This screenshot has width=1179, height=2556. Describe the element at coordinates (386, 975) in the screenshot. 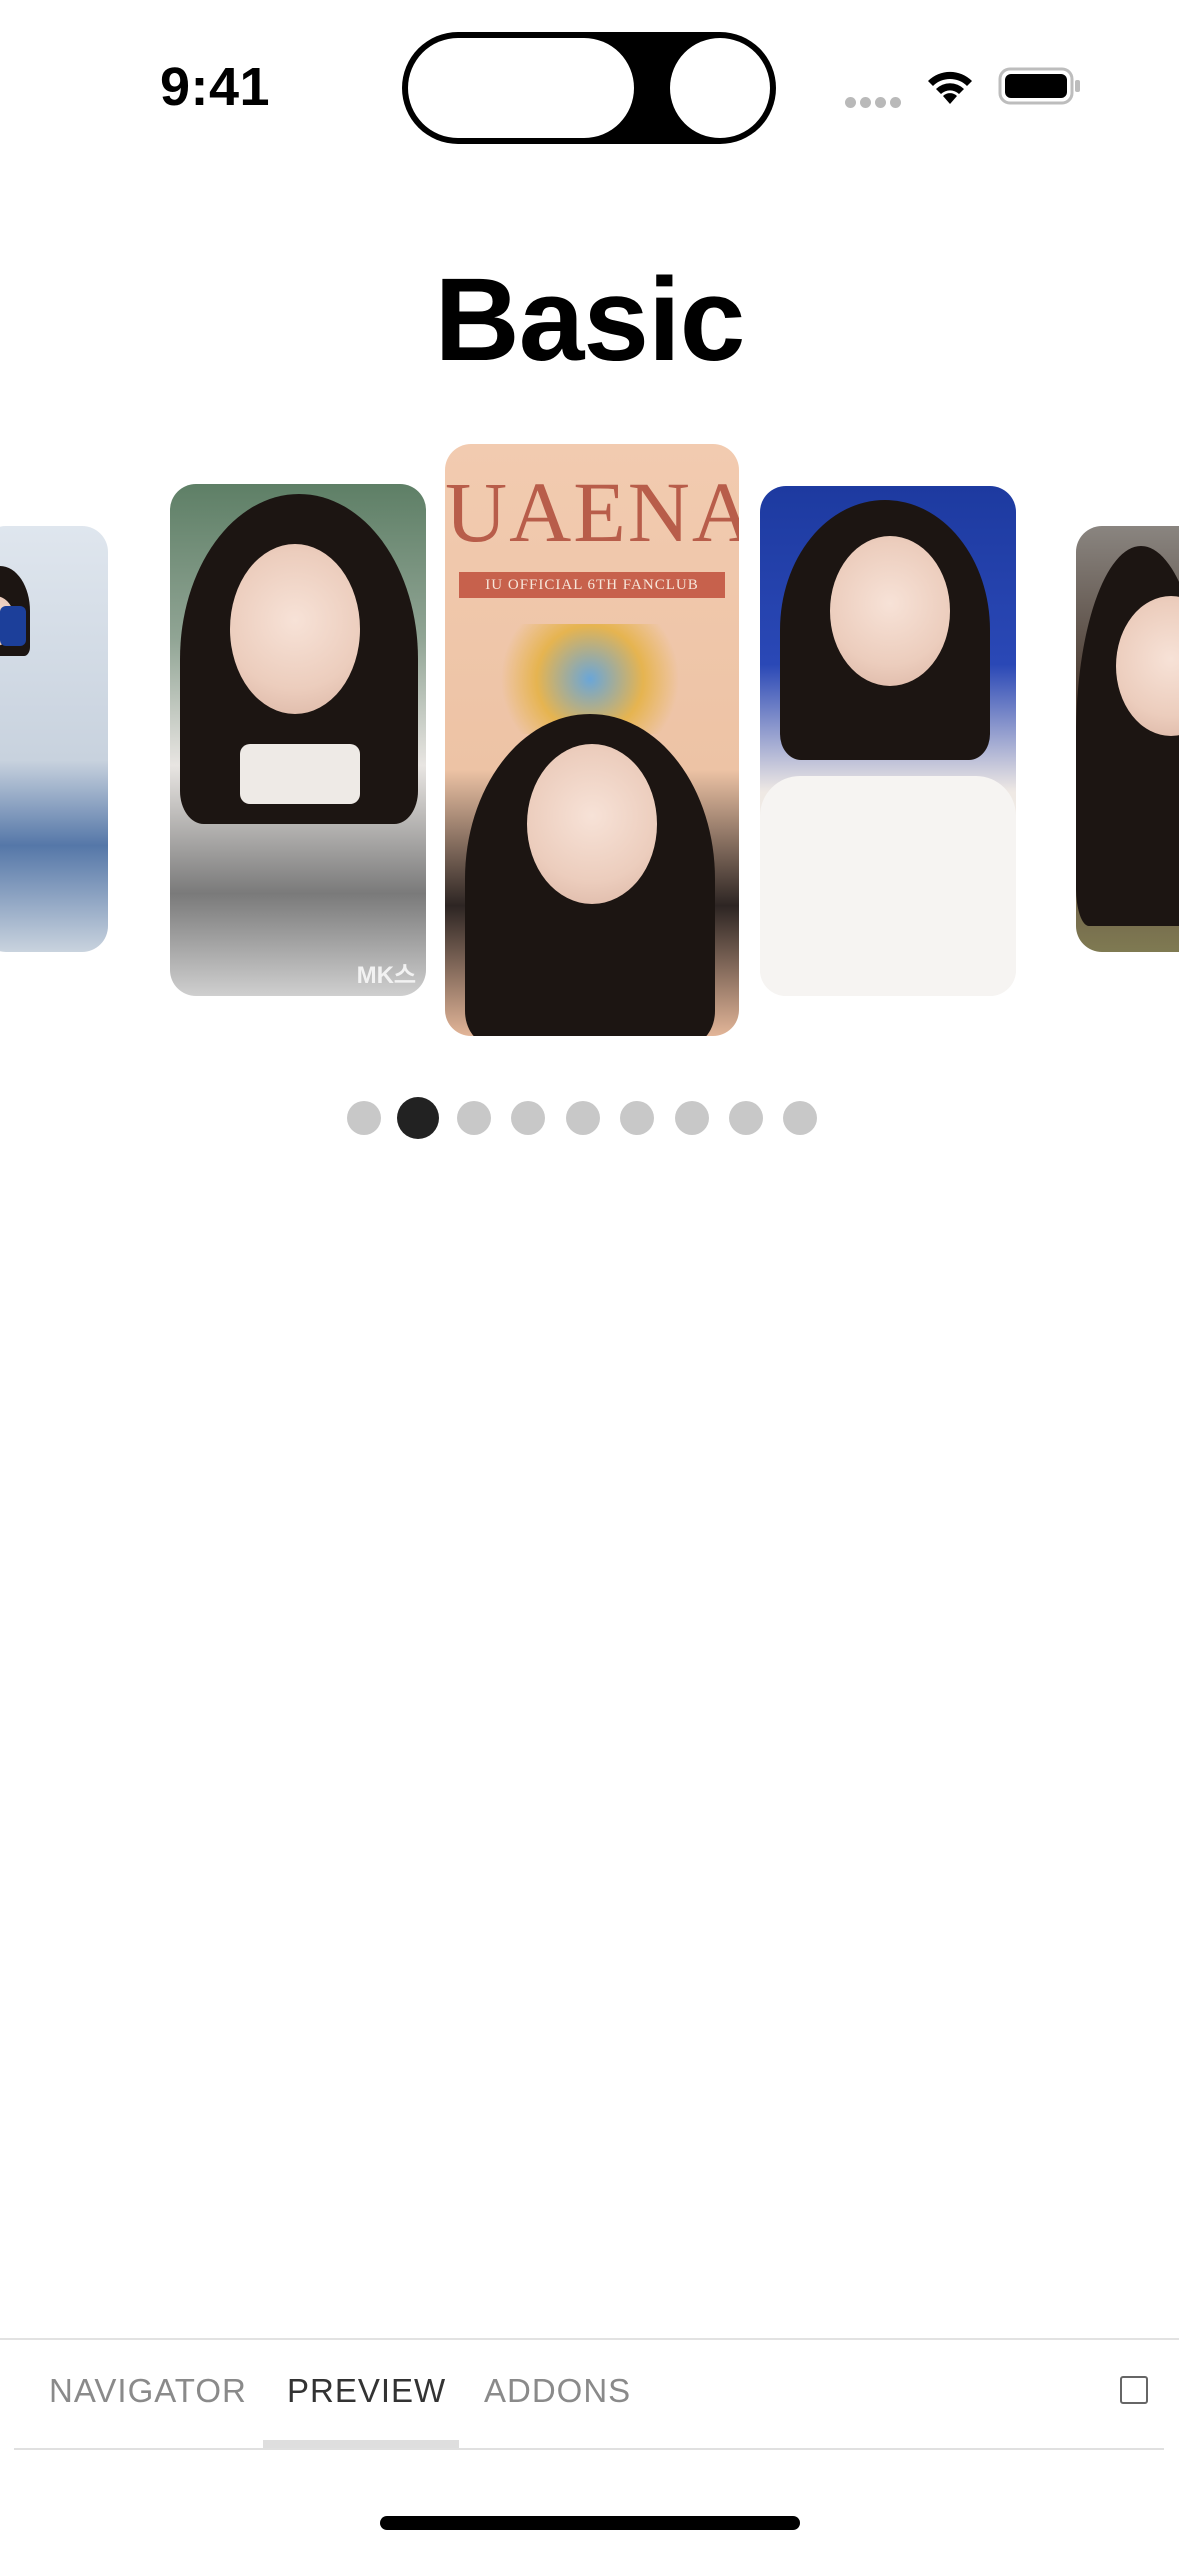

I see `watermark: MK스` at that location.